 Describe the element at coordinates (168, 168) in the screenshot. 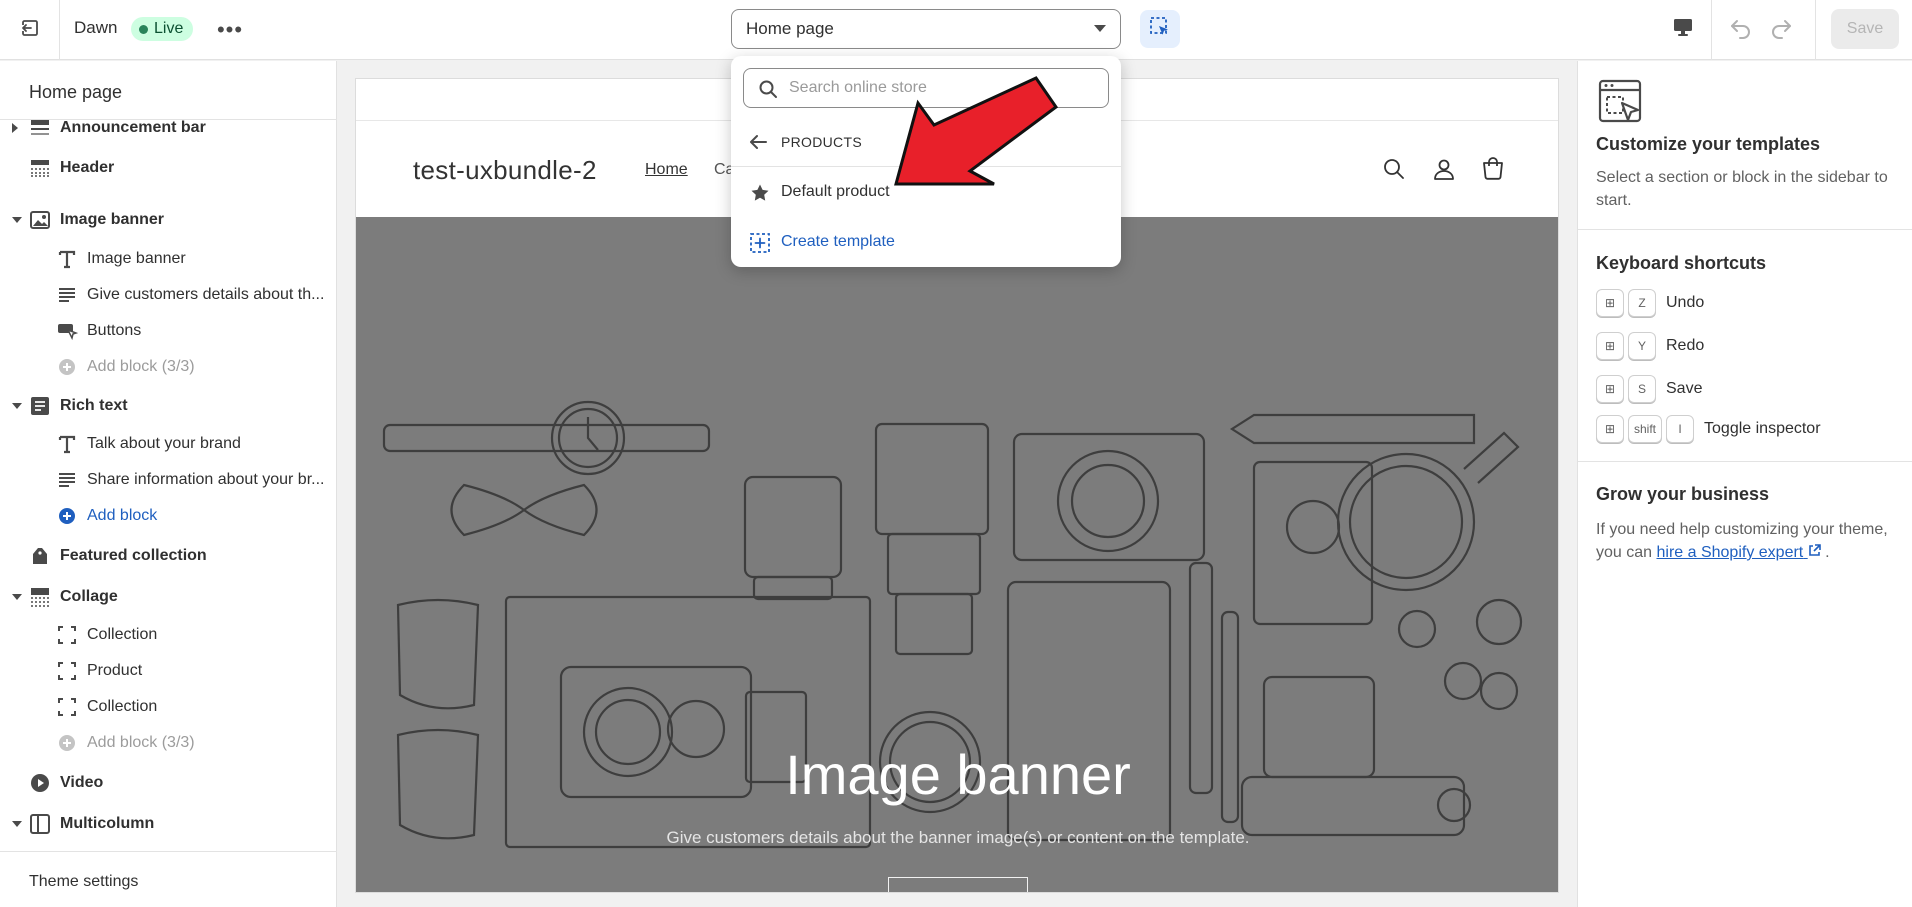

I see `section-header: Header` at that location.